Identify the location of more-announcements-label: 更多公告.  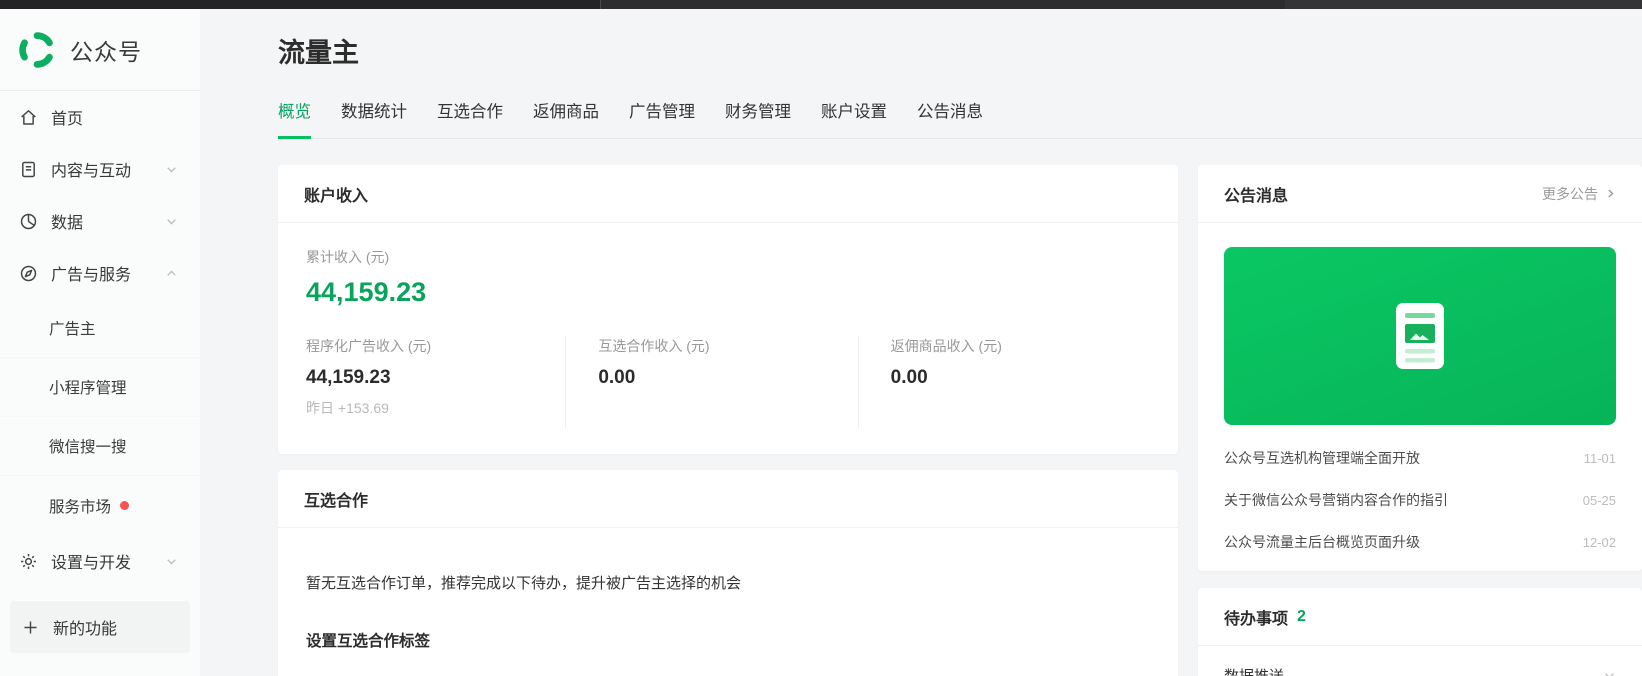
(1570, 193).